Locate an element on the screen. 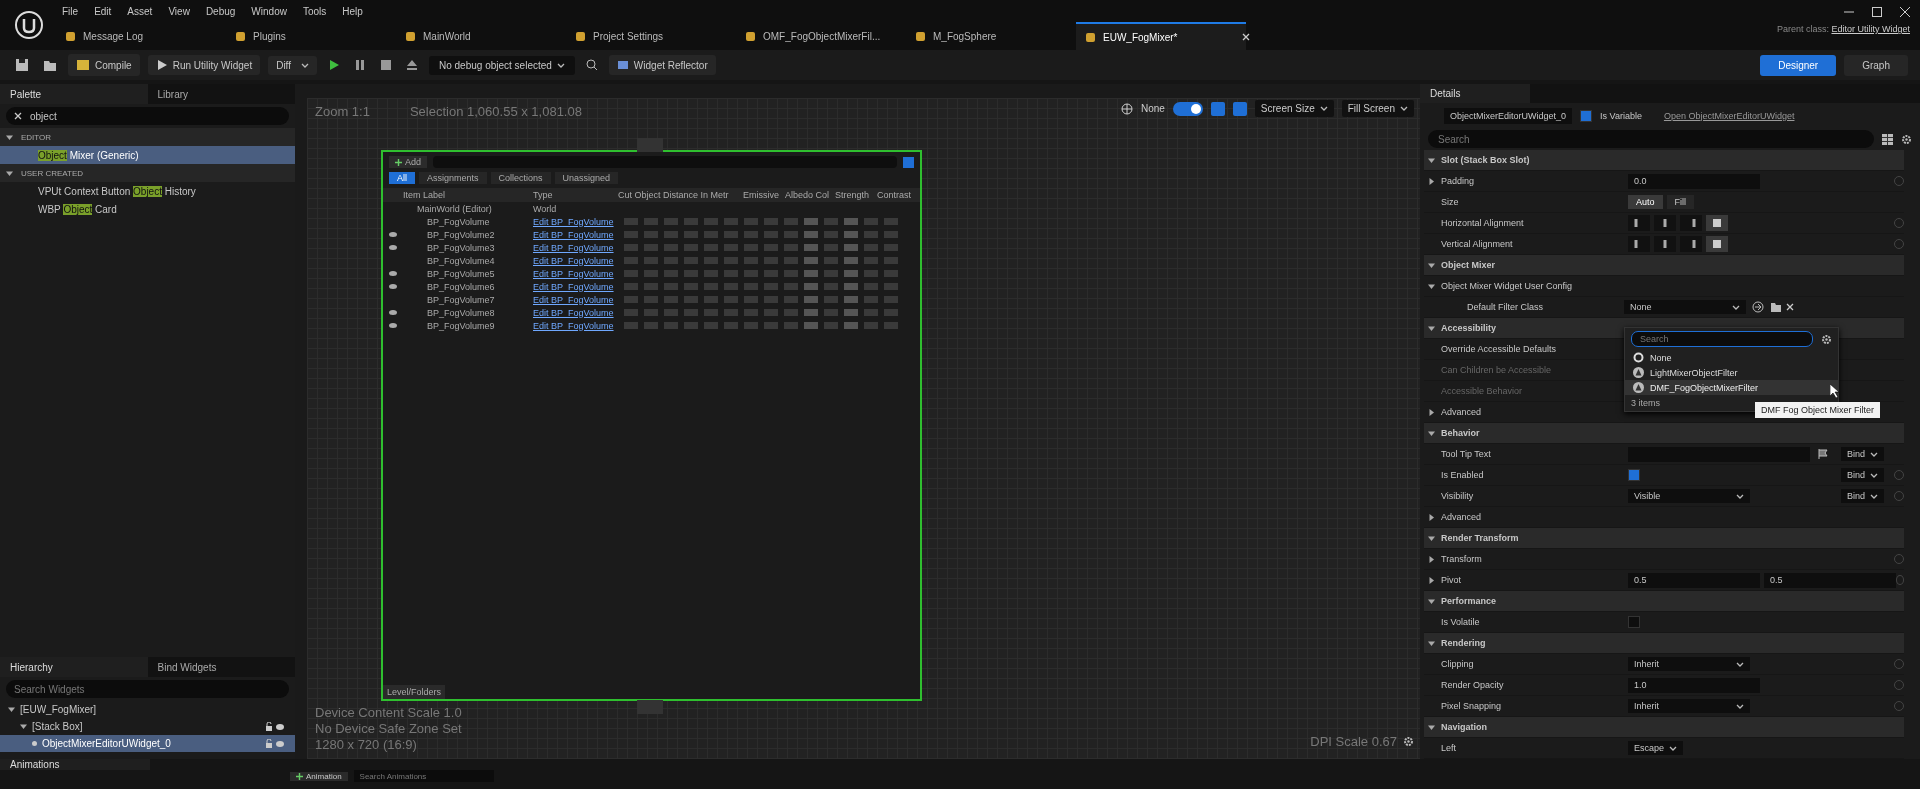 The height and width of the screenshot is (789, 1920). item-count-label: 3 items is located at coordinates (1645, 403).